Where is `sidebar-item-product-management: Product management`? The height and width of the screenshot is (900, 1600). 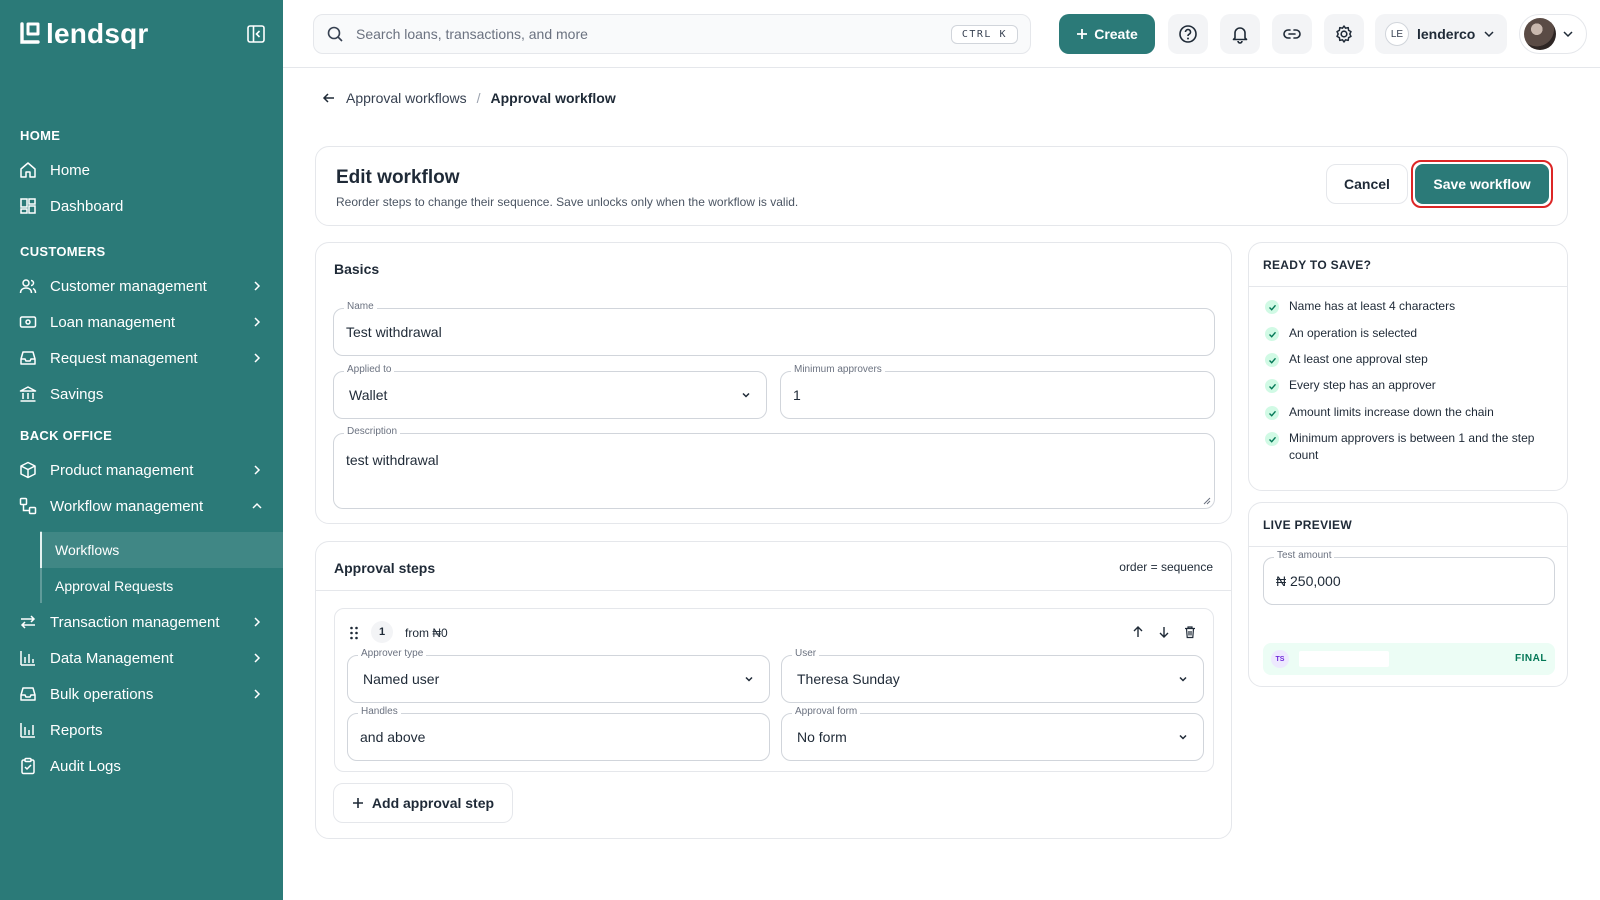
sidebar-item-product-management: Product management is located at coordinates (141, 470).